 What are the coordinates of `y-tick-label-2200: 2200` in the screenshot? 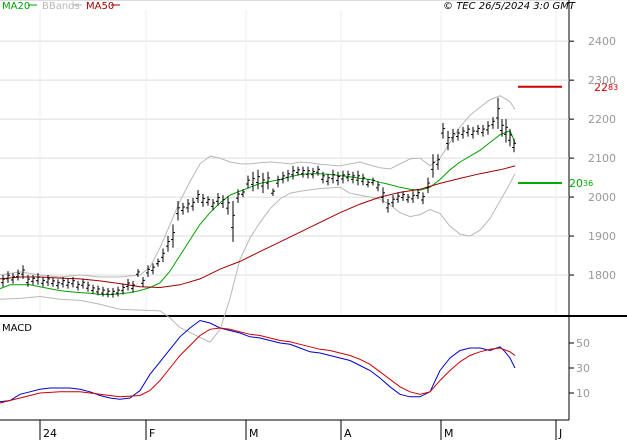 It's located at (602, 119).